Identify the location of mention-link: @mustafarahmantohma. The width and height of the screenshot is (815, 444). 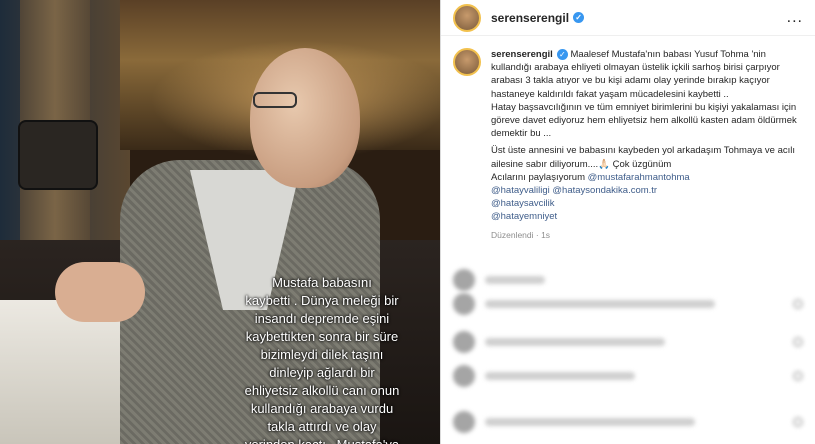
(639, 177).